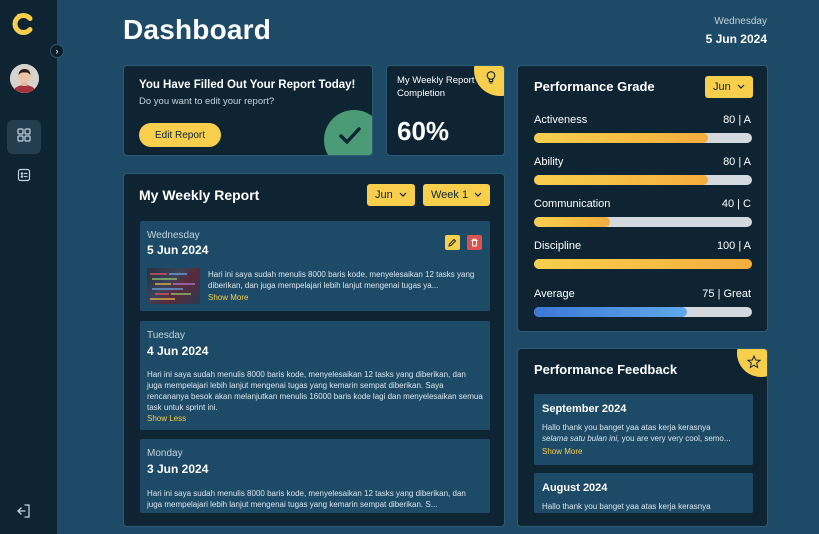 This screenshot has height=534, width=819. I want to click on completion-label: My Weekly Report Completion, so click(436, 87).